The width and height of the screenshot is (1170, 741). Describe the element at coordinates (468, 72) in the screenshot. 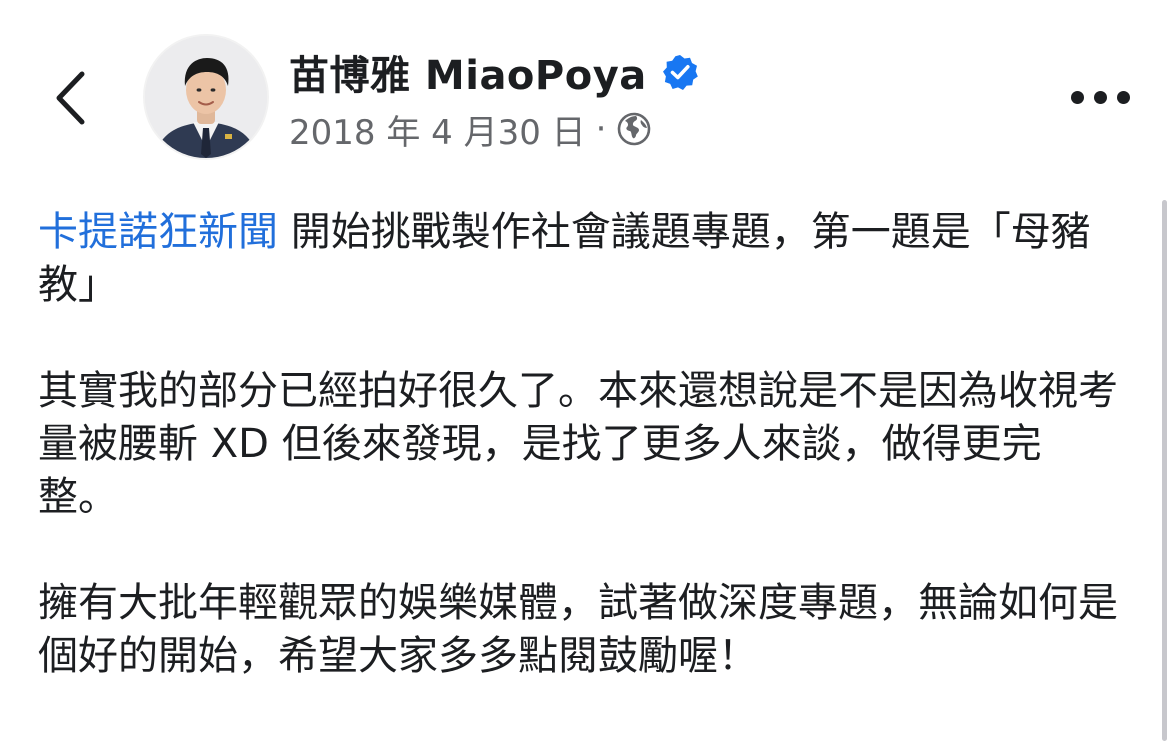

I see `author-name: 苗博雅 MiaoPoya` at that location.